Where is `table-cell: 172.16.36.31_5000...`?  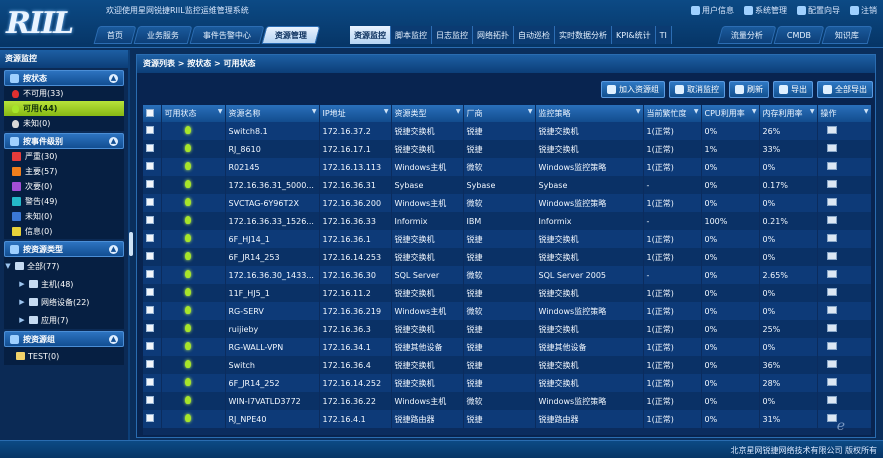
table-cell: 172.16.36.31_5000... is located at coordinates (272, 185).